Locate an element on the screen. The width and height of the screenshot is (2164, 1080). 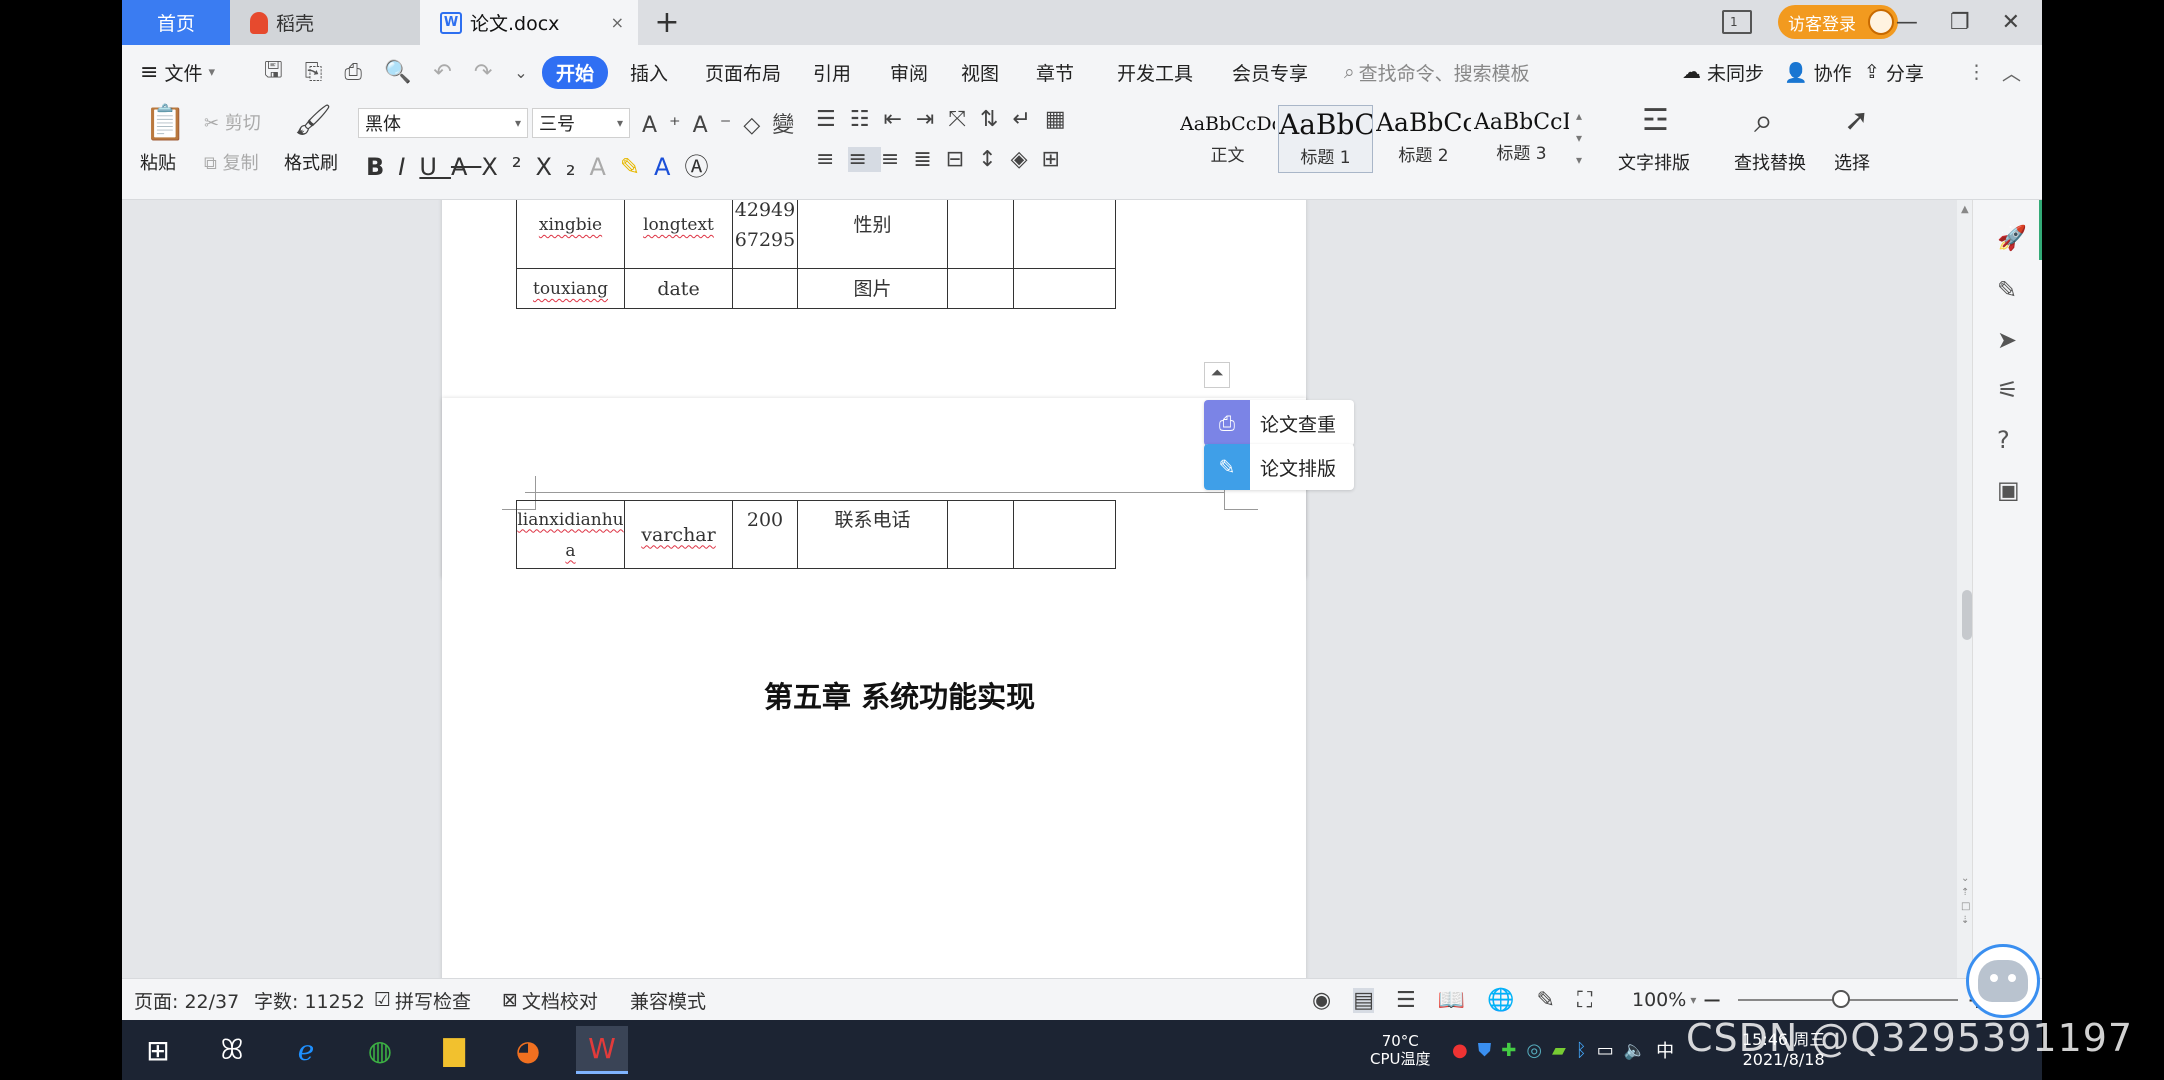
table-cell: lianxidianhua is located at coordinates (570, 534).